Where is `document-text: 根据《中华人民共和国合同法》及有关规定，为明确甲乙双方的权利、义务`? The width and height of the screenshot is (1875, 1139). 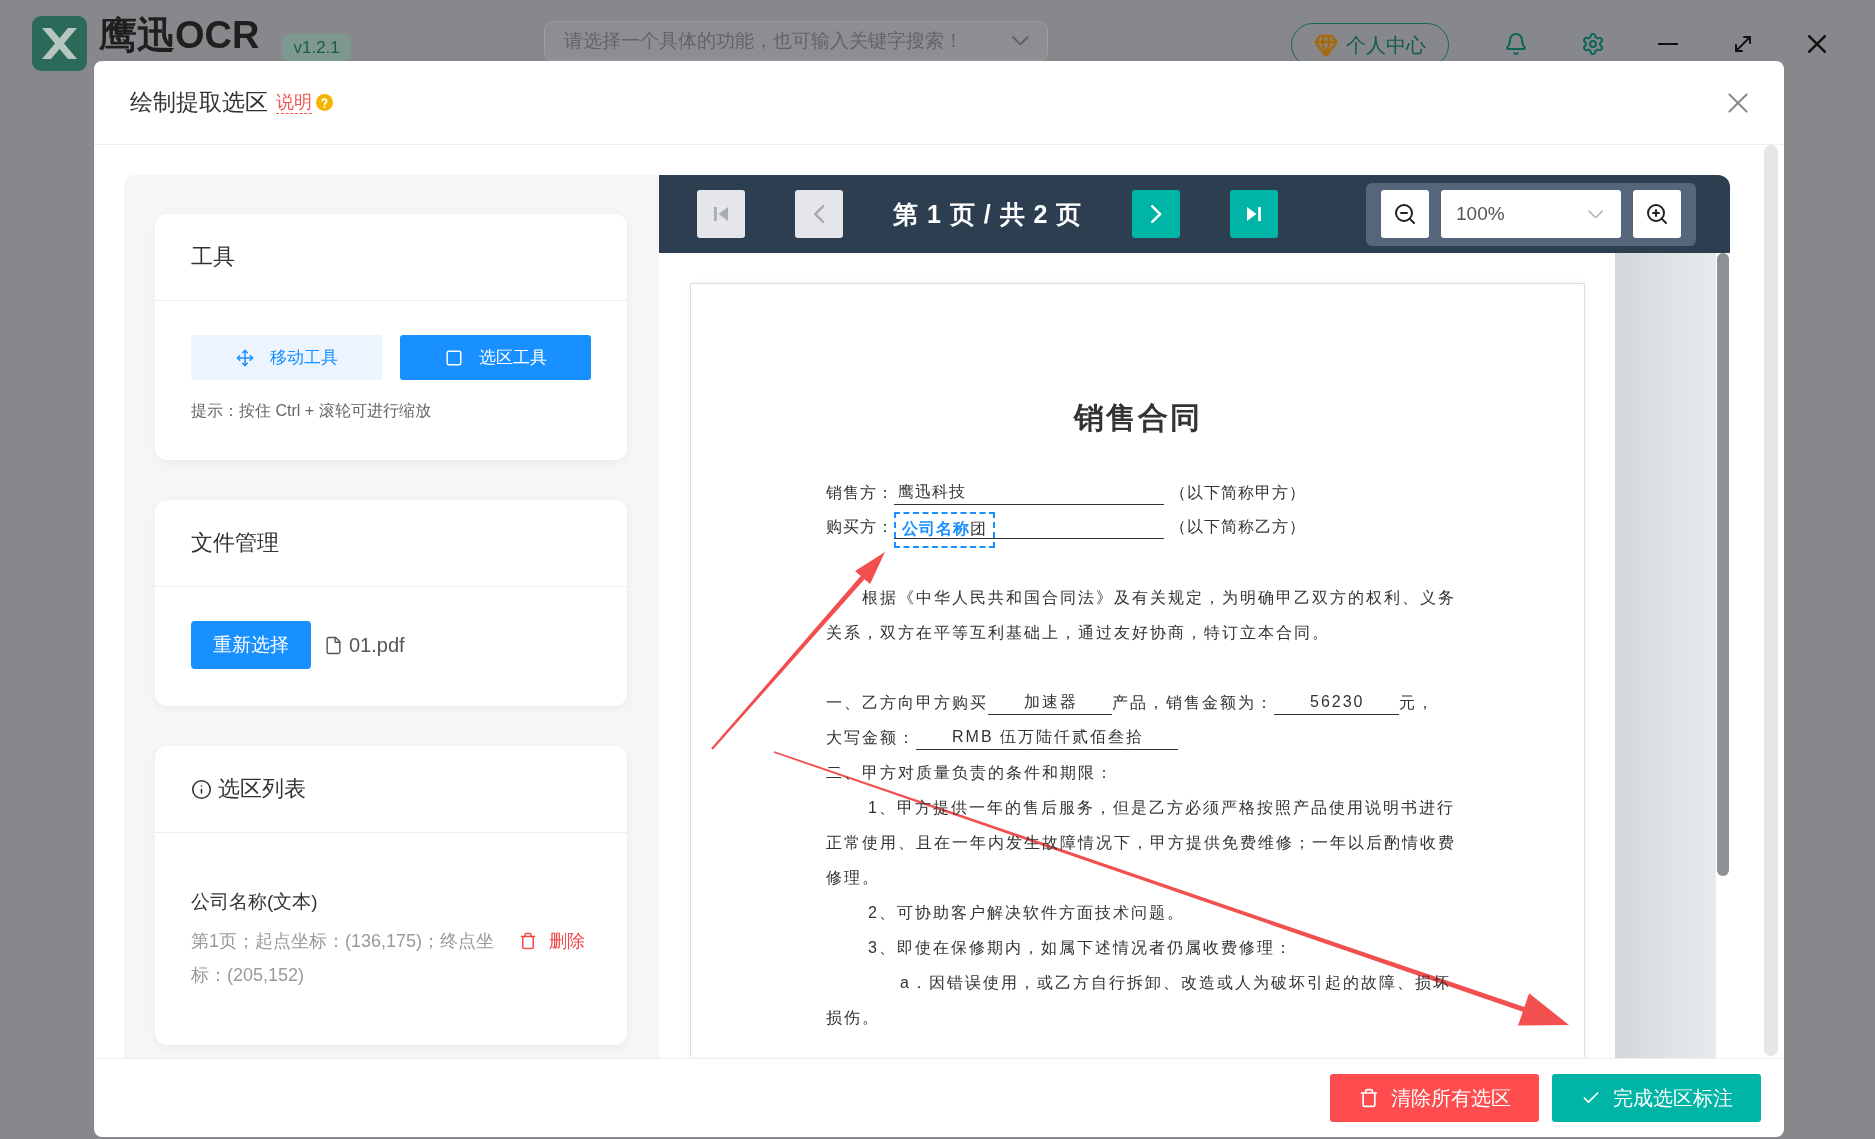
document-text: 根据《中华人民共和国合同法》及有关规定，为明确甲乙双方的权利、义务 is located at coordinates (1159, 598).